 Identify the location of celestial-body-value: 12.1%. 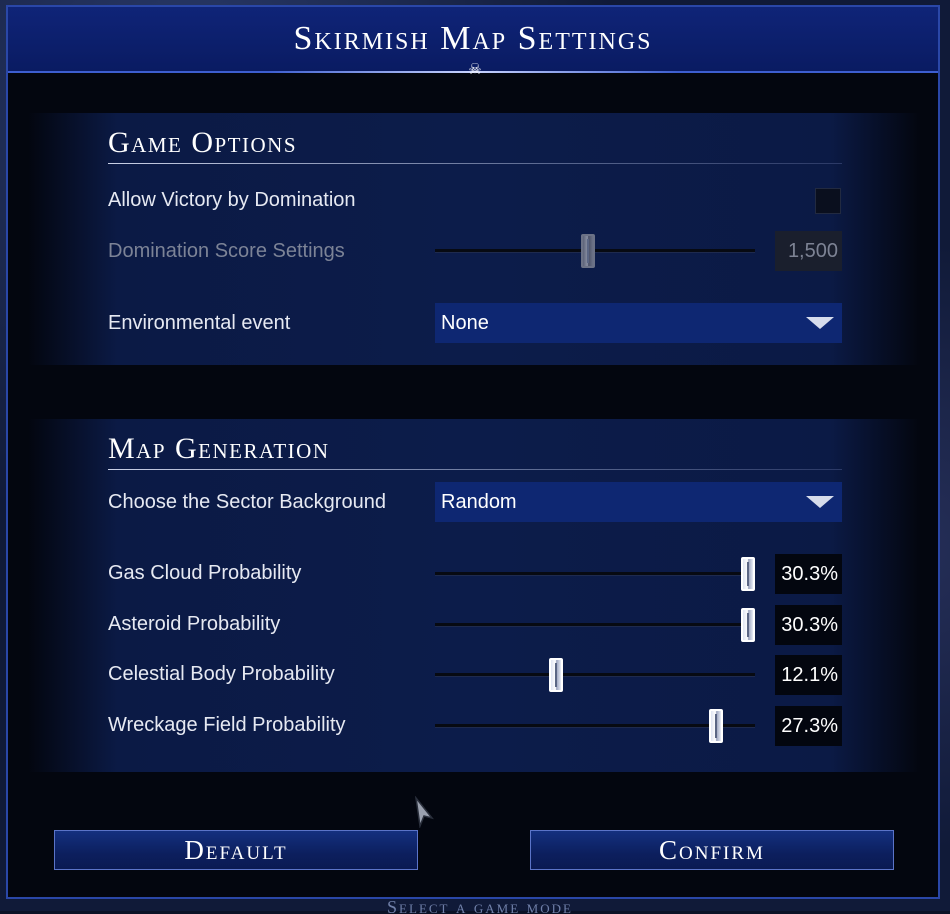
(808, 675).